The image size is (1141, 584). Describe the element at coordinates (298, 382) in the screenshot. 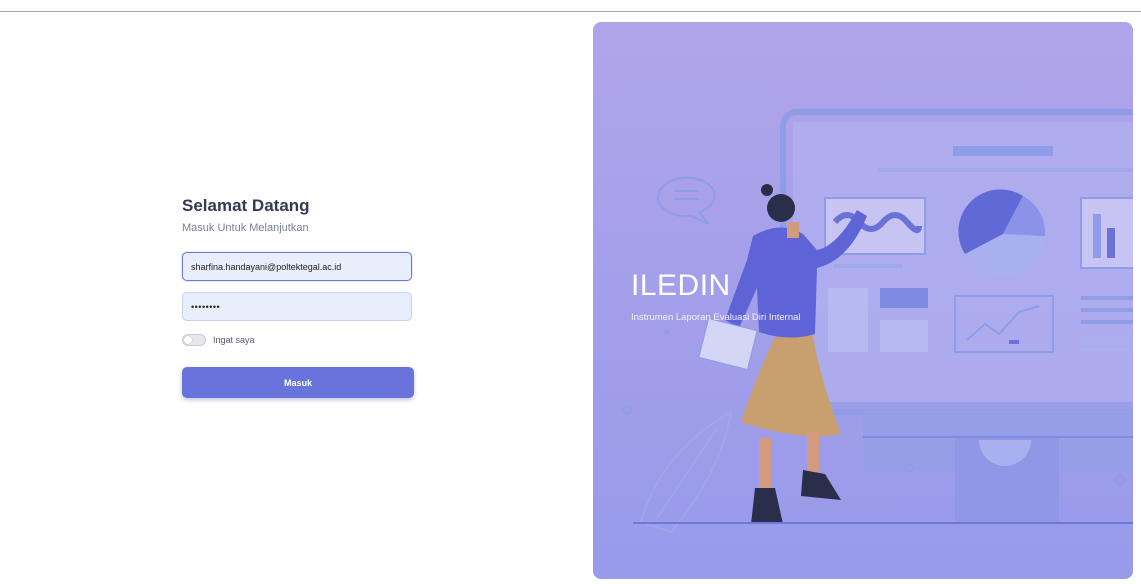

I see `login-button: Masuk` at that location.